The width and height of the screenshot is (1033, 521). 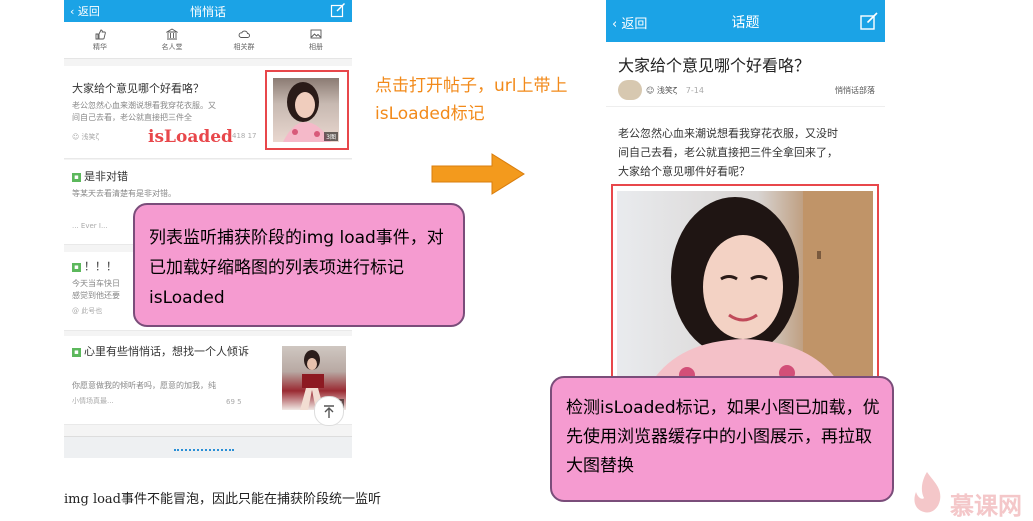 What do you see at coordinates (694, 90) in the screenshot?
I see `post-date: 7-14` at bounding box center [694, 90].